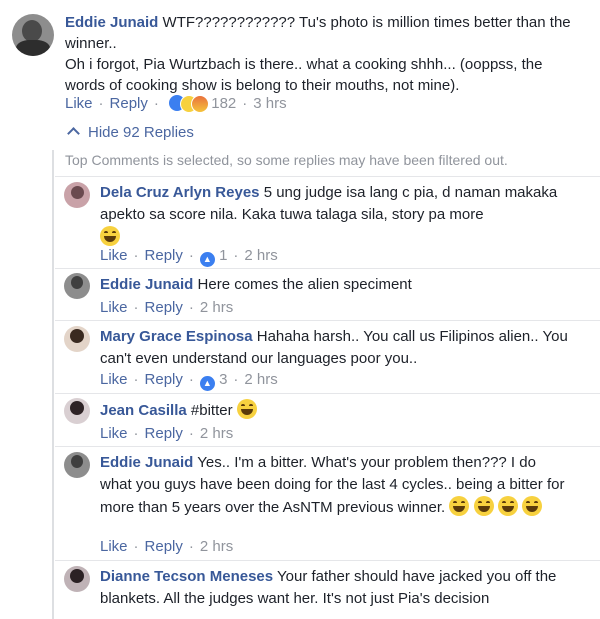 The width and height of the screenshot is (600, 619). What do you see at coordinates (200, 104) in the screenshot?
I see `angry-reaction-icon` at bounding box center [200, 104].